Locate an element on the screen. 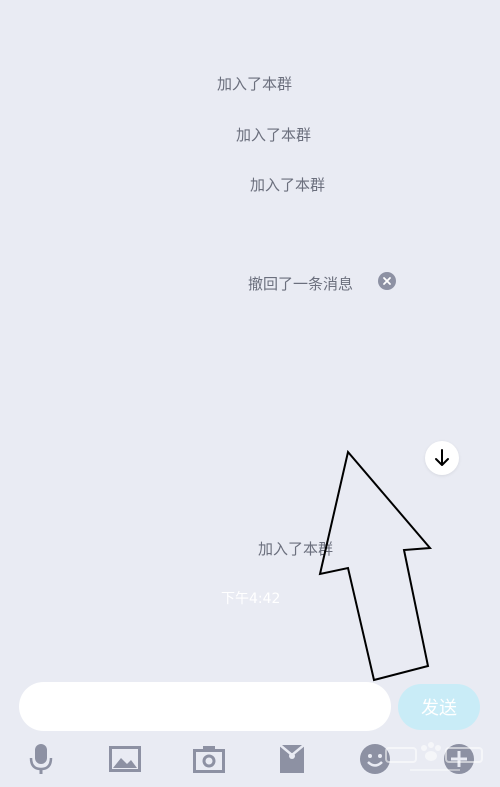 The width and height of the screenshot is (500, 787). arrow-down-icon is located at coordinates (442, 457).